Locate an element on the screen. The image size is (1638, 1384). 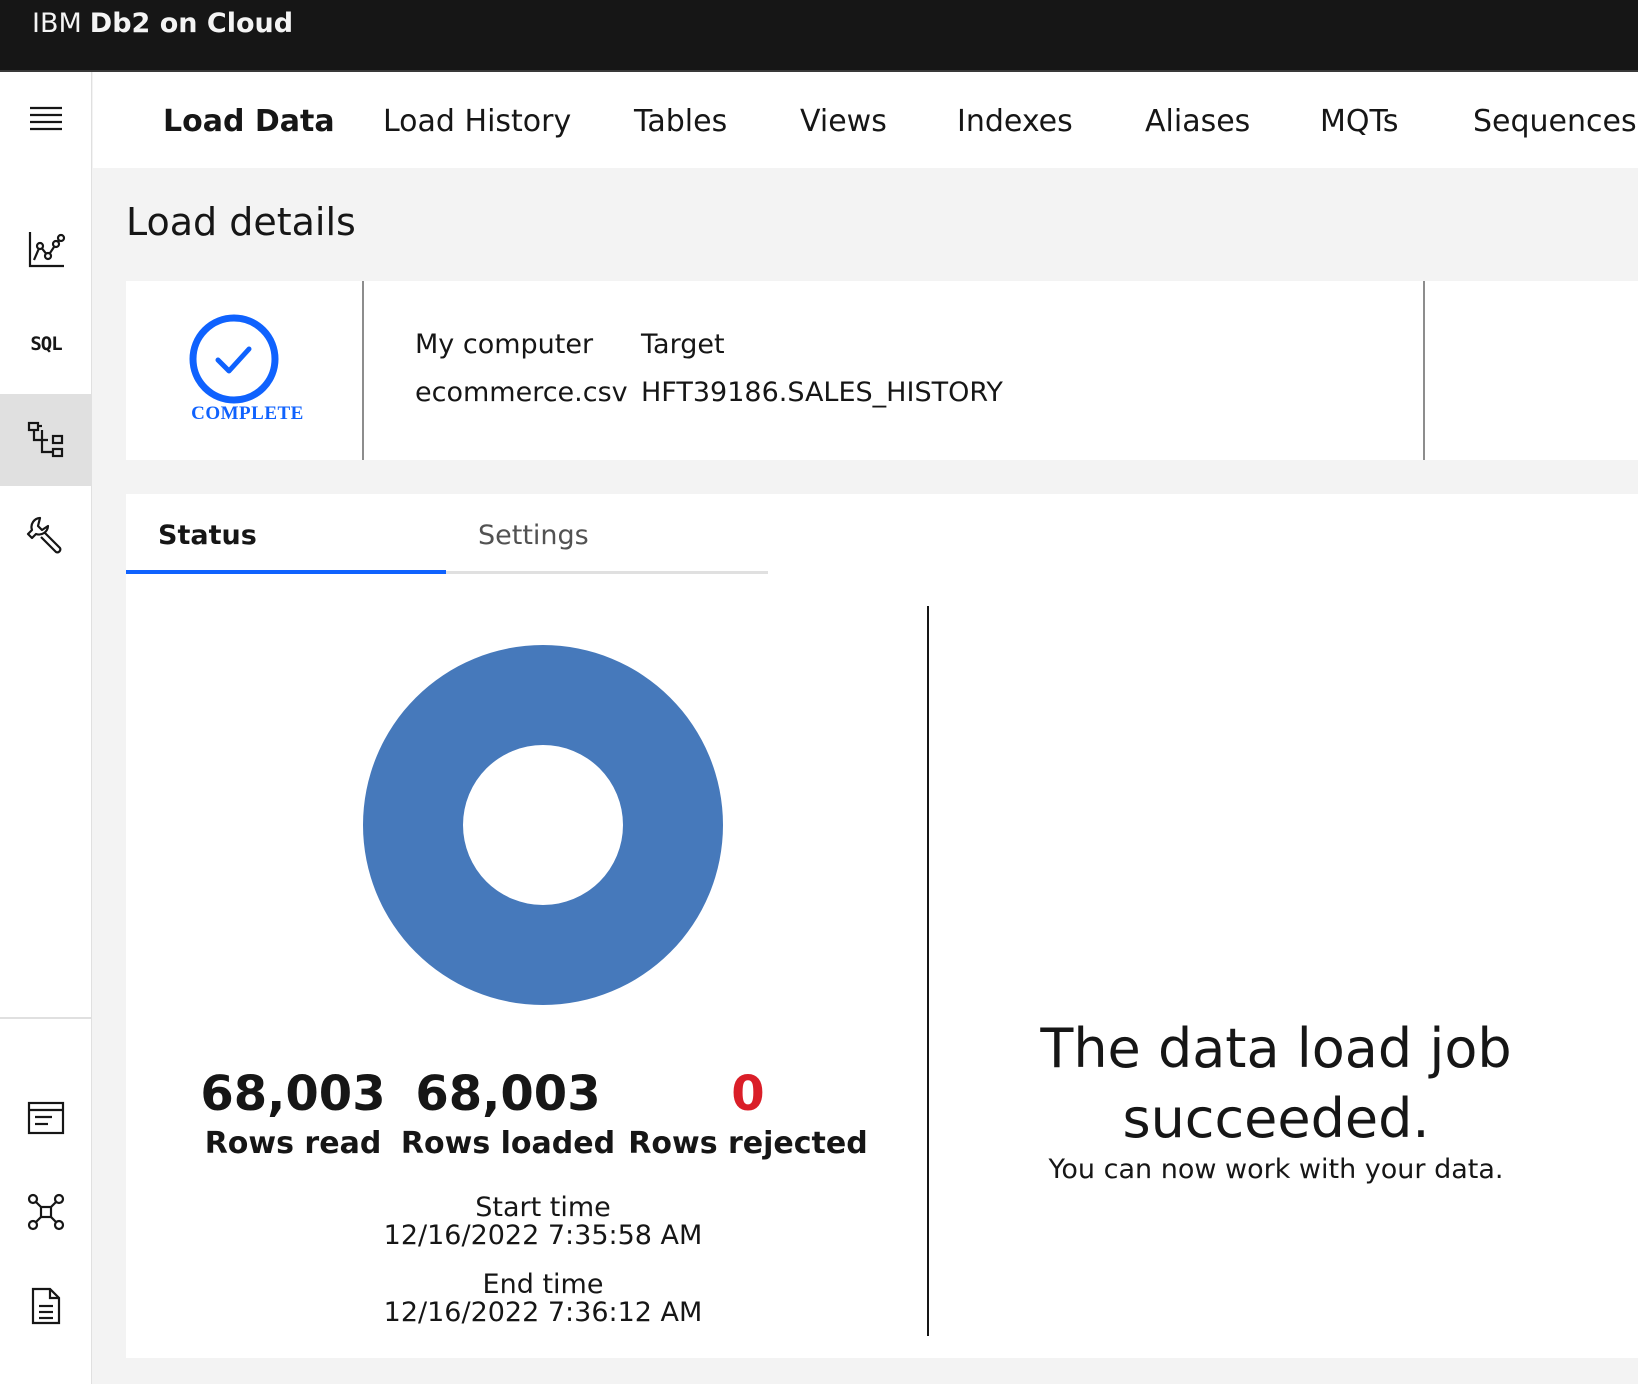
nav-logs is located at coordinates (46, 1118).